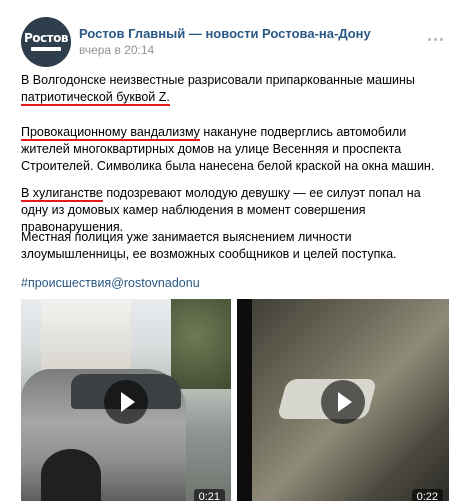  Describe the element at coordinates (225, 33) in the screenshot. I see `group-name-link: Ростов Главный — новости Ростова-на-Дону` at that location.